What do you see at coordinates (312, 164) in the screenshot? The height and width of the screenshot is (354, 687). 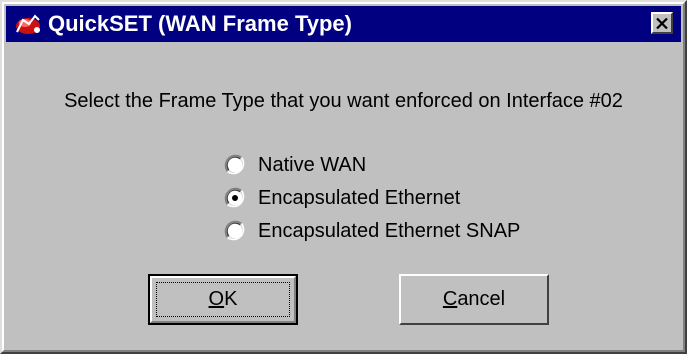 I see `native-wan-label: Native WAN` at bounding box center [312, 164].